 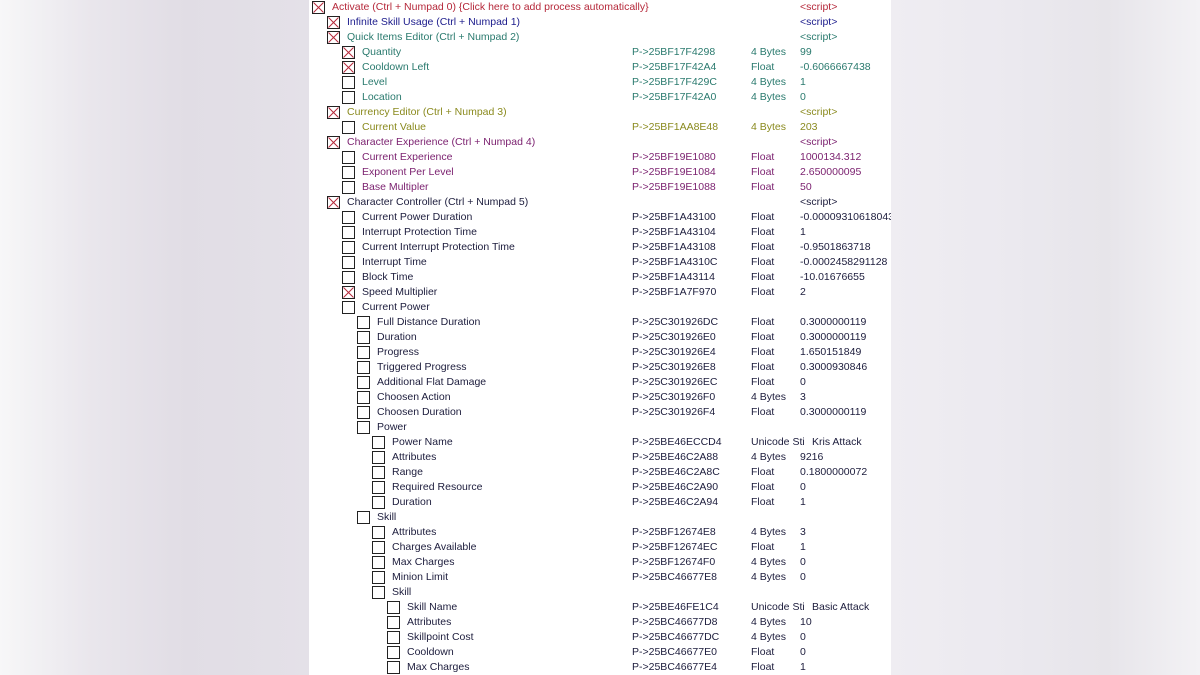 What do you see at coordinates (600, 427) in the screenshot?
I see `cheat-entry-row: Power` at bounding box center [600, 427].